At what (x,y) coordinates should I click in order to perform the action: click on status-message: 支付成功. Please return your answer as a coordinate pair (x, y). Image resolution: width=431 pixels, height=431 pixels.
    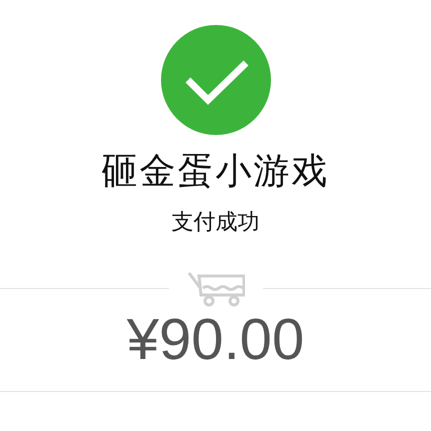
    Looking at the image, I should click on (216, 223).